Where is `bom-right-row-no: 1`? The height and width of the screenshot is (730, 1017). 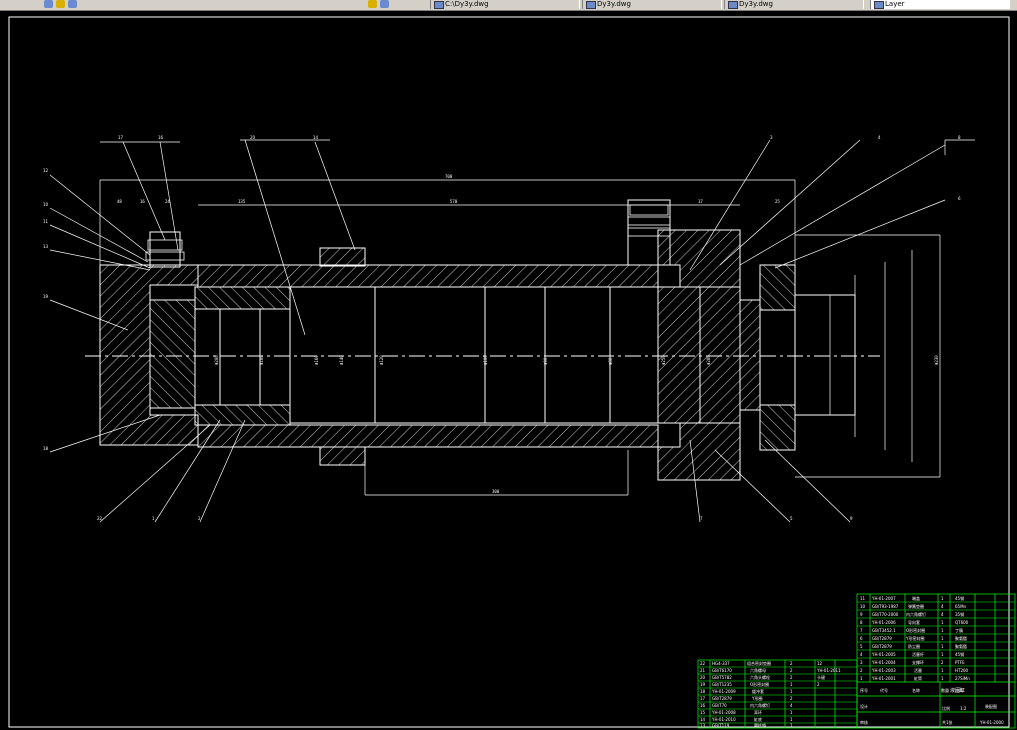 bom-right-row-no: 1 is located at coordinates (861, 678).